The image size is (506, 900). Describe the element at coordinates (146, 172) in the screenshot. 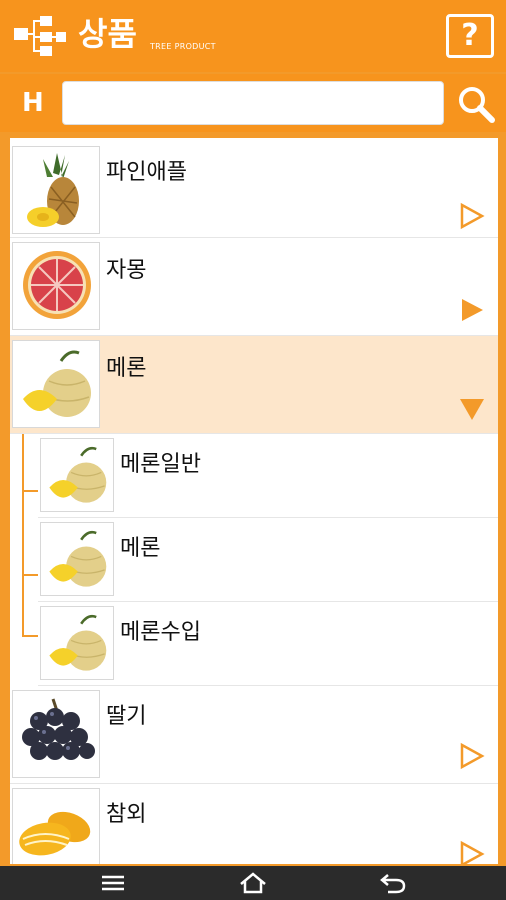

I see `item-label: 파인애플` at that location.